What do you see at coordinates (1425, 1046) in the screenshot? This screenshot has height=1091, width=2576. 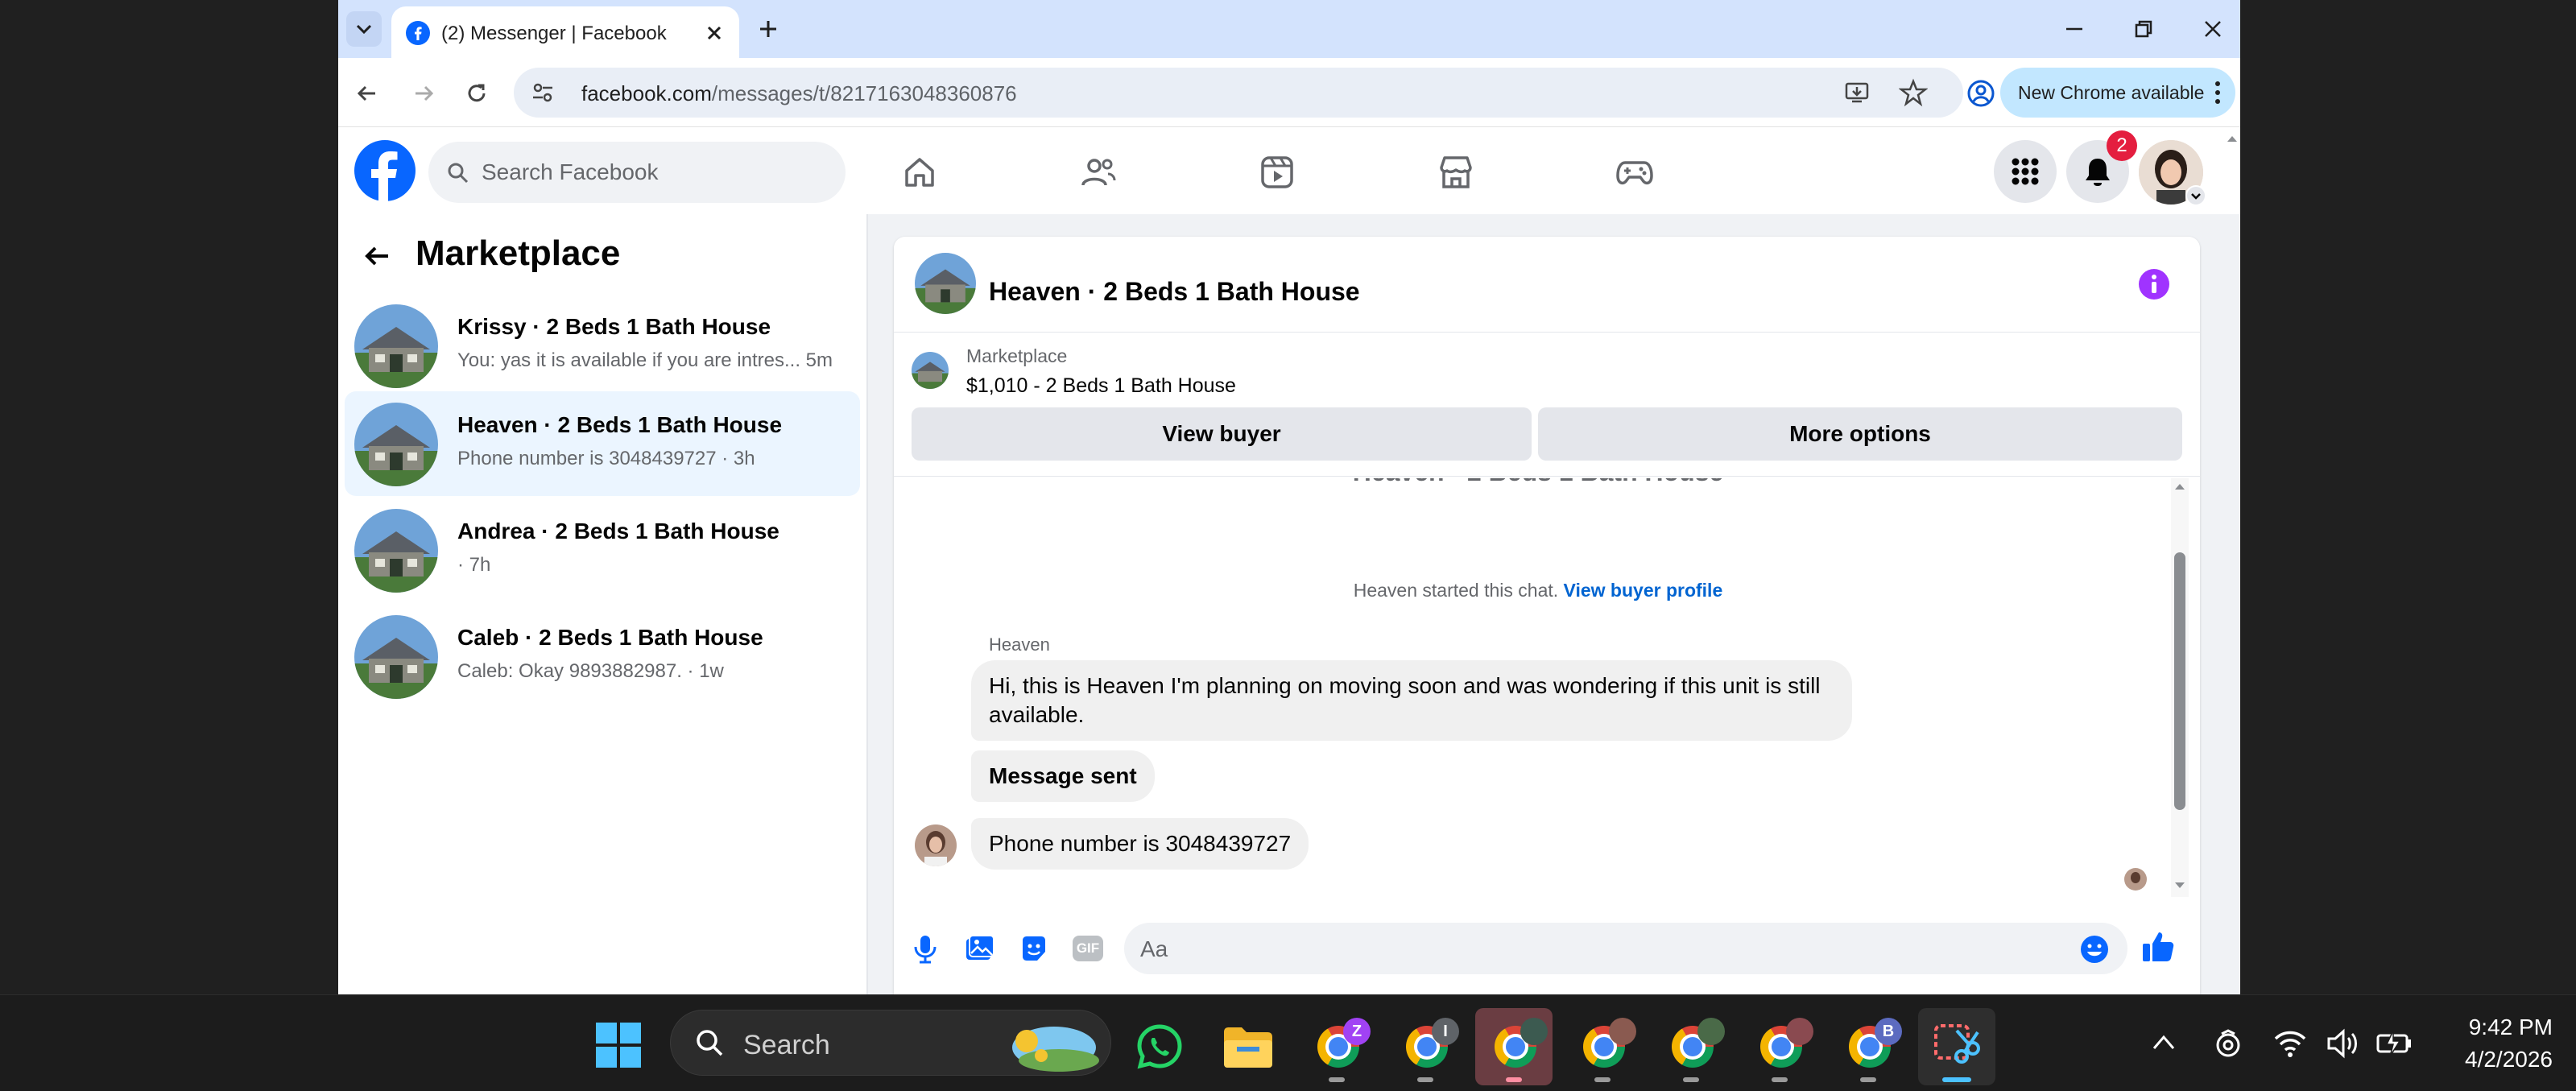 I see `taskbar-chrome-2: I` at bounding box center [1425, 1046].